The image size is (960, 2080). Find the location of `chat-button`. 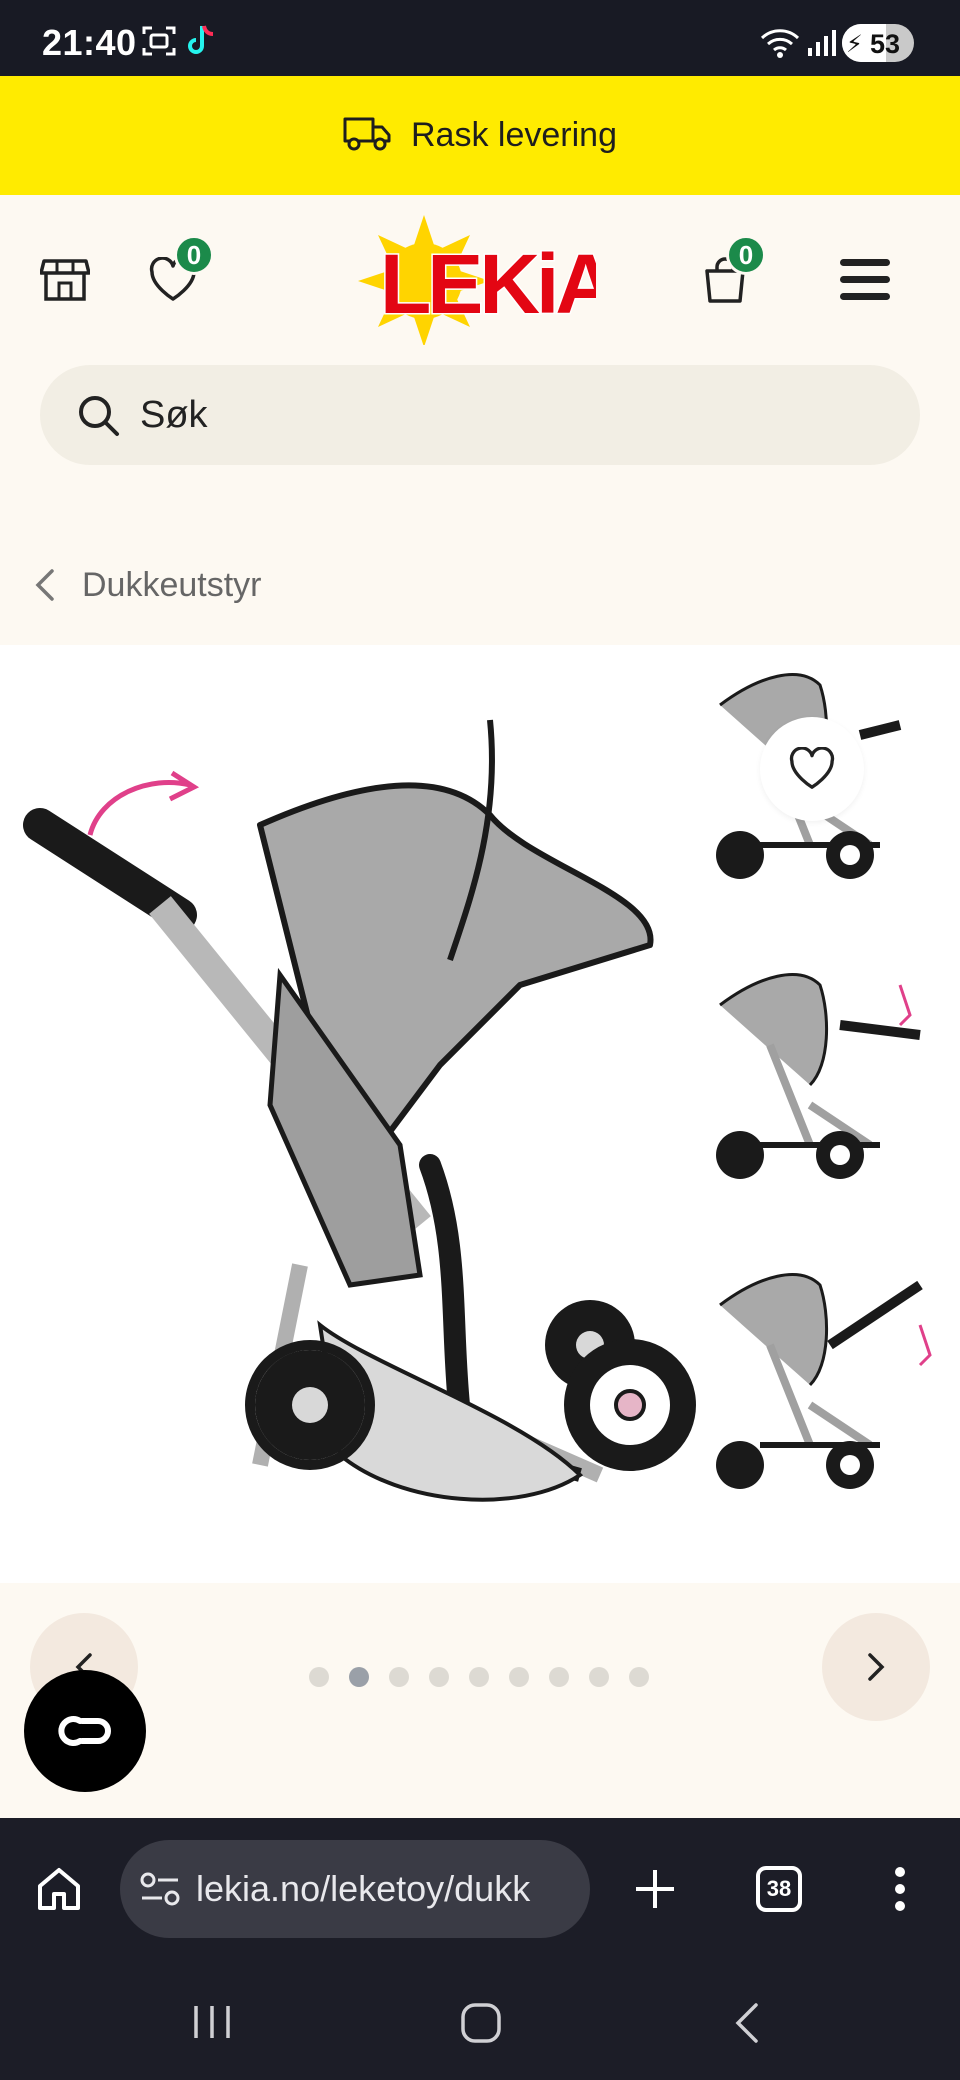

chat-button is located at coordinates (85, 1731).